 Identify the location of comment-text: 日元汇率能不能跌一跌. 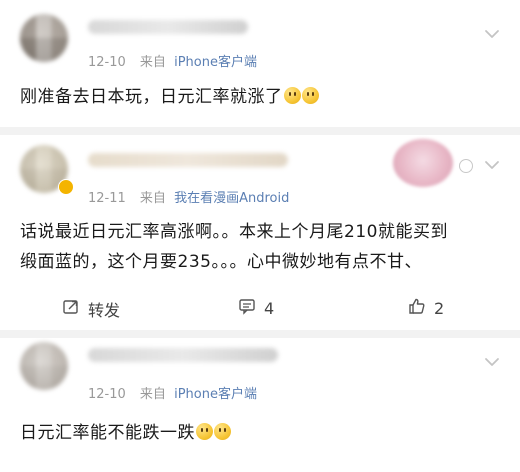
(260, 433).